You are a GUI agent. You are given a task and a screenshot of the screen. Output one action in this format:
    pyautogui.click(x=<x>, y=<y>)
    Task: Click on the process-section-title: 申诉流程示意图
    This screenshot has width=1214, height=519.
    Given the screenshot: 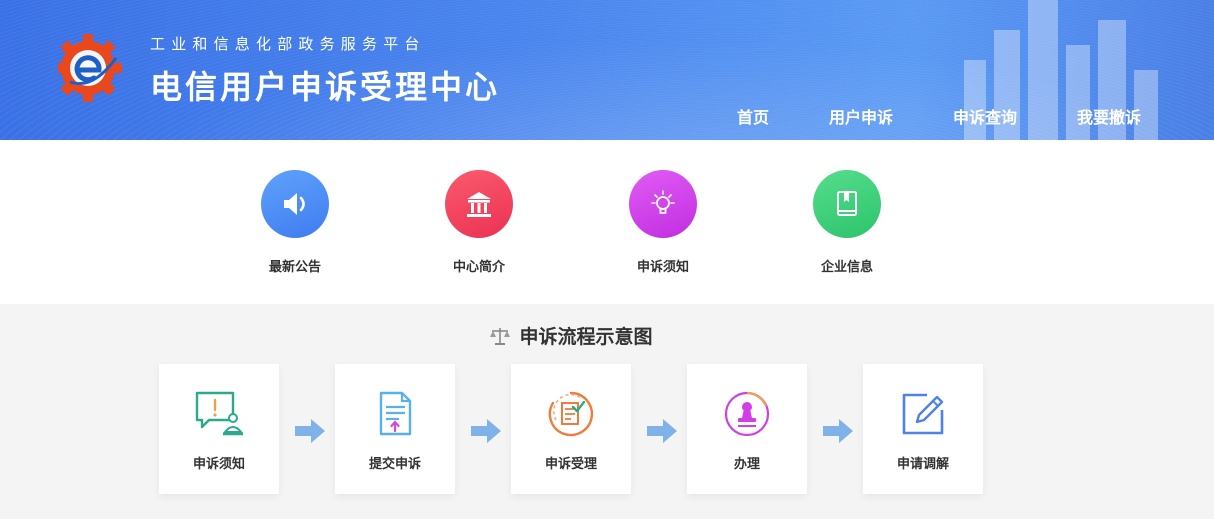 What is the action you would take?
    pyautogui.click(x=571, y=335)
    